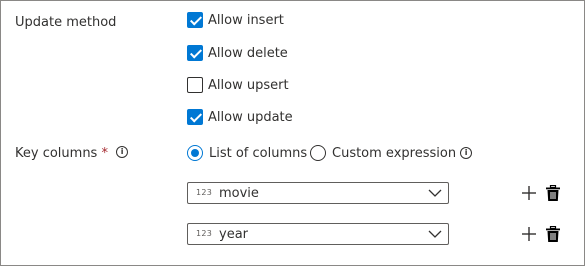 The image size is (585, 266). I want to click on radio-selected-icon, so click(195, 153).